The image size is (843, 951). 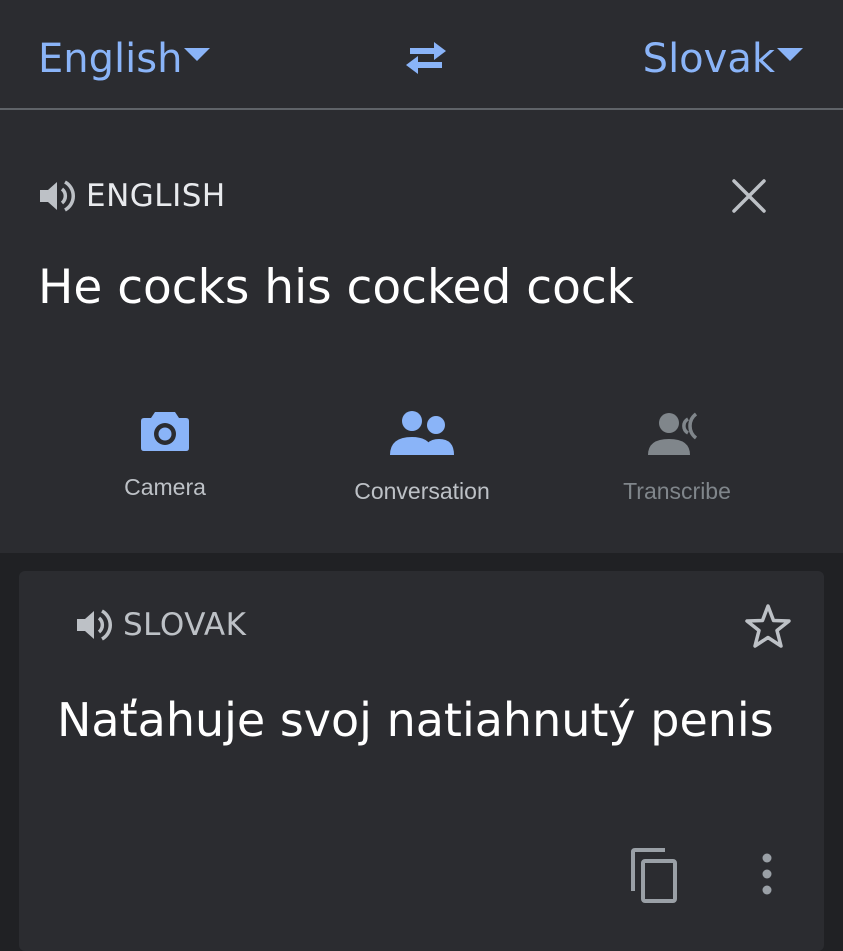 I want to click on conversation-label: Conversation, so click(x=422, y=491).